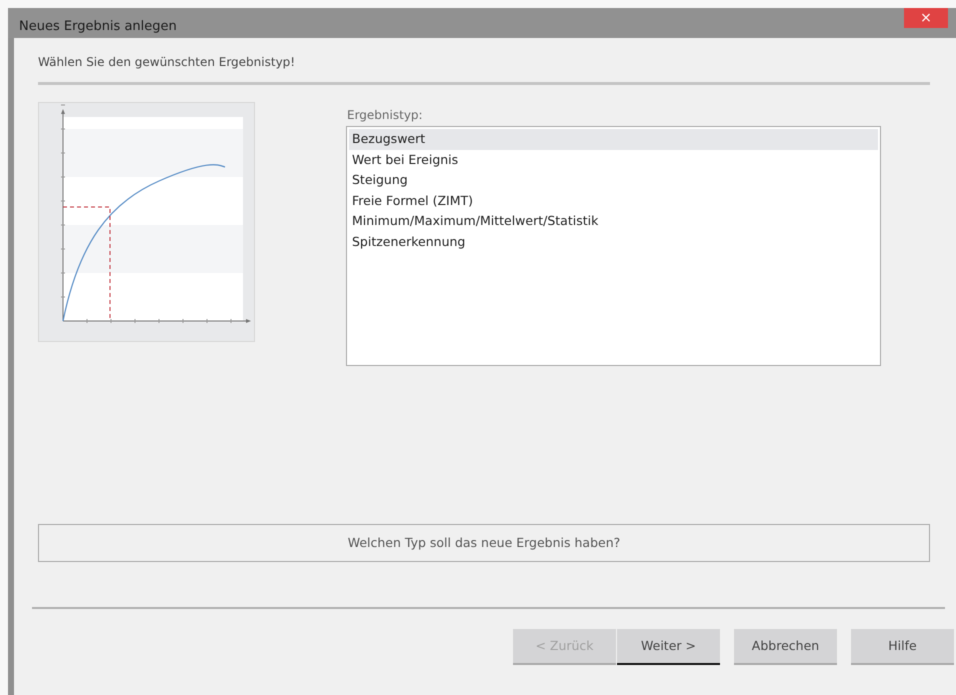  What do you see at coordinates (785, 647) in the screenshot?
I see `dialog-button: Abbrechen` at bounding box center [785, 647].